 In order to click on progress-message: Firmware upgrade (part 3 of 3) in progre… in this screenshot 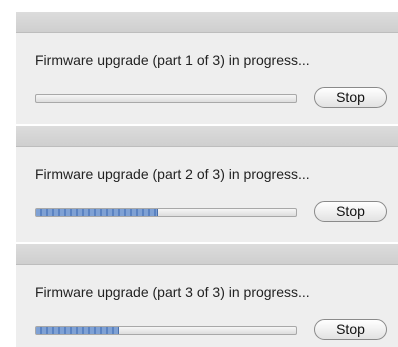, I will do `click(172, 292)`.